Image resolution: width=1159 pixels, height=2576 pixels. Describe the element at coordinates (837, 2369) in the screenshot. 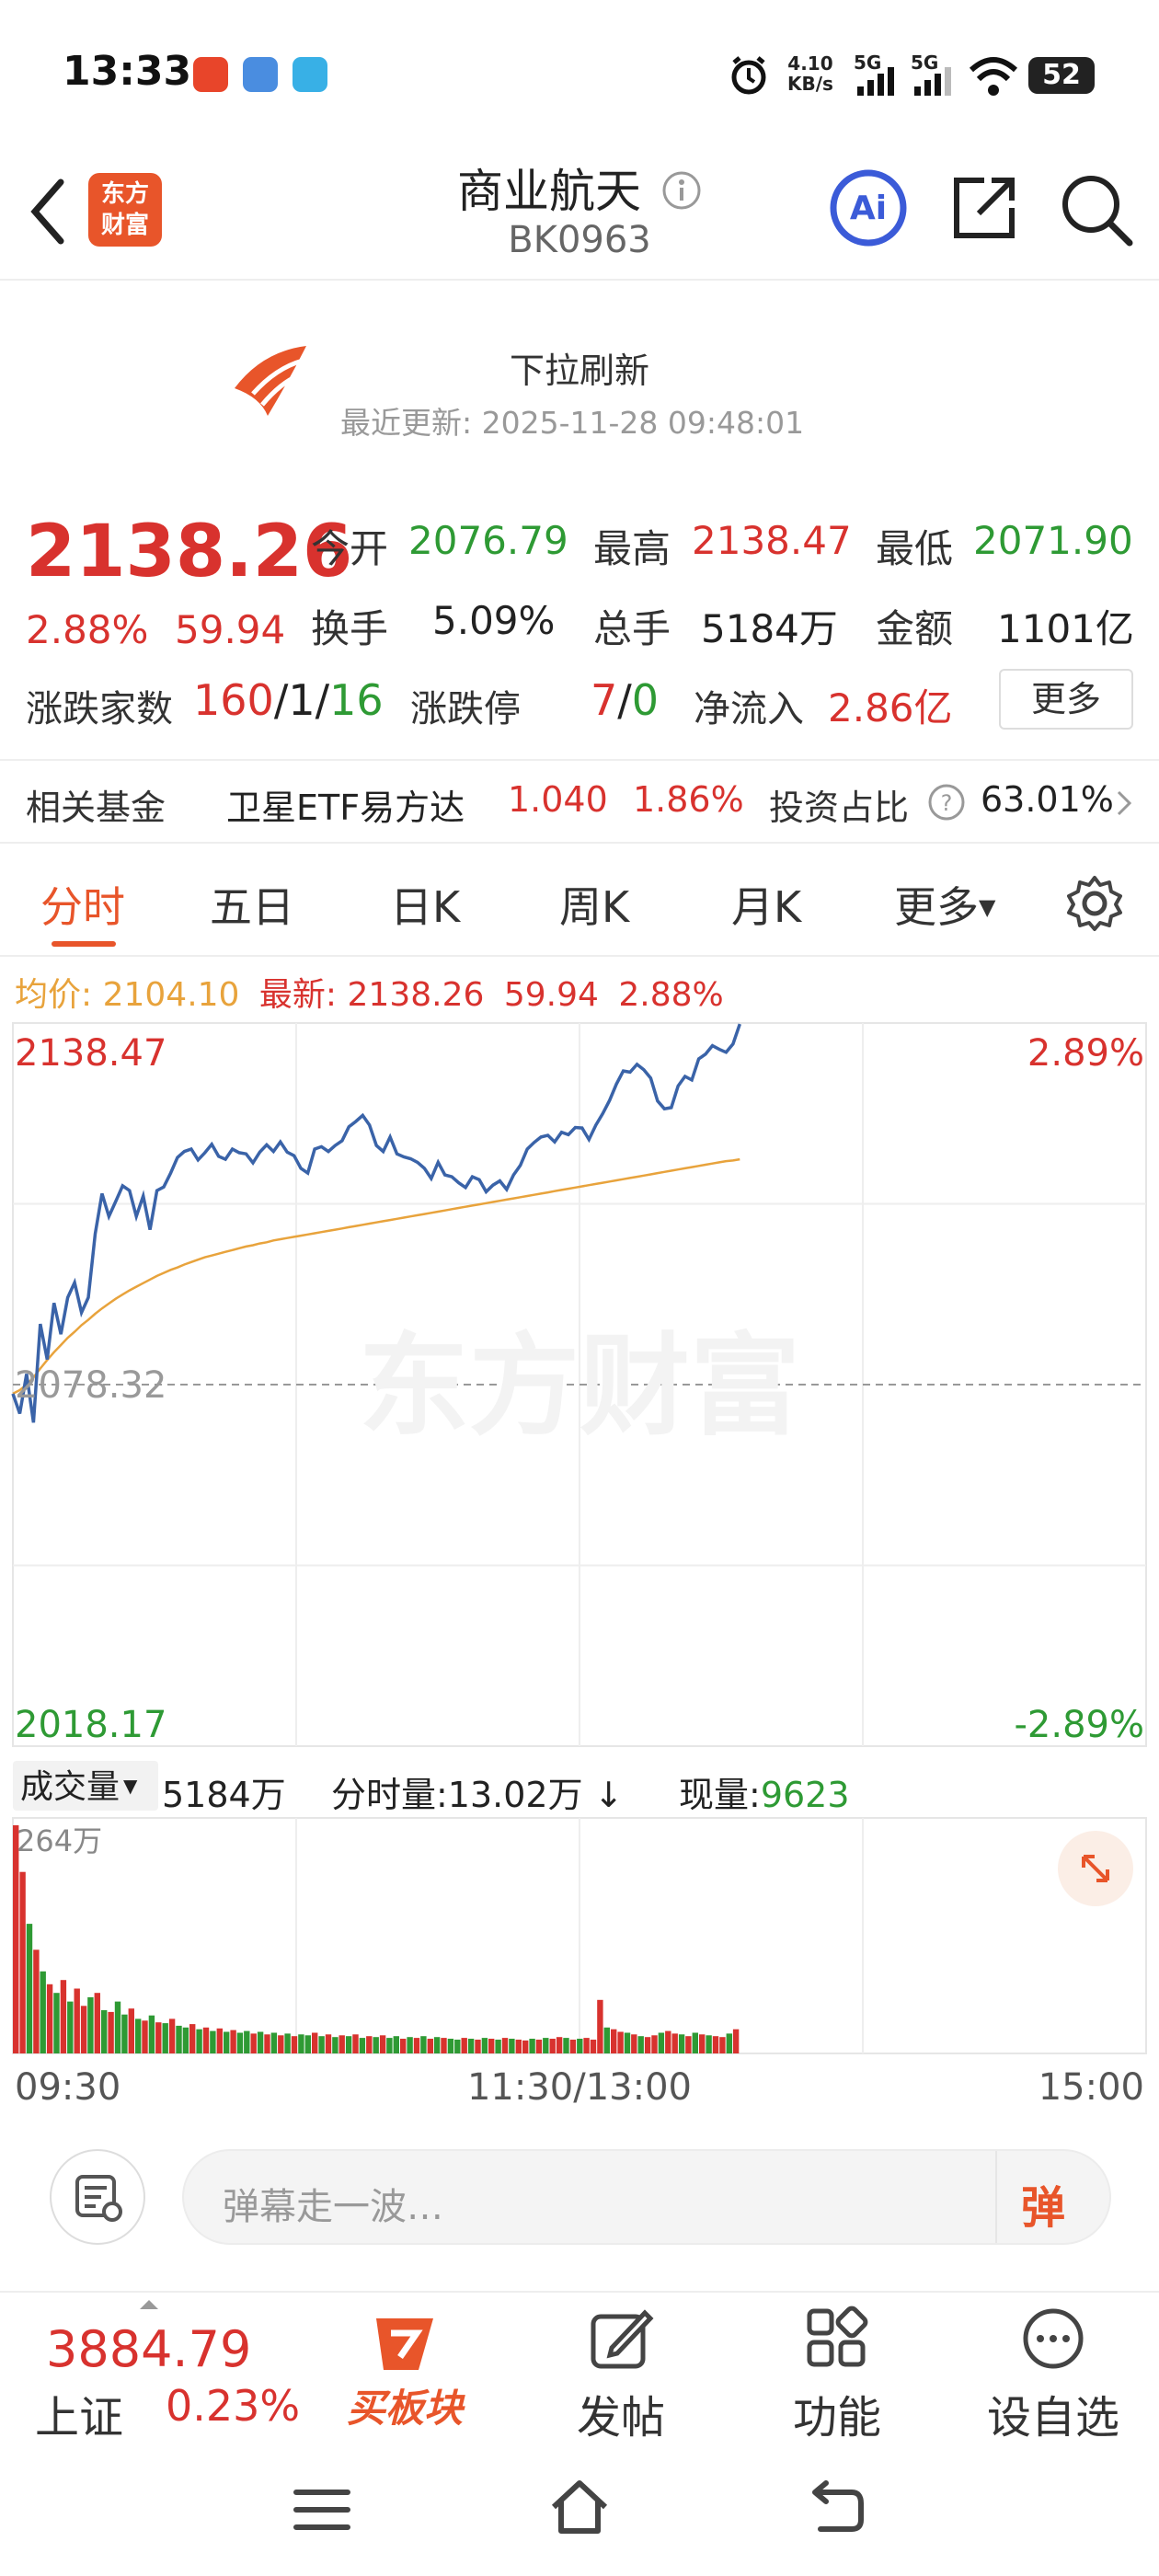

I see `functions-button: 功能` at that location.